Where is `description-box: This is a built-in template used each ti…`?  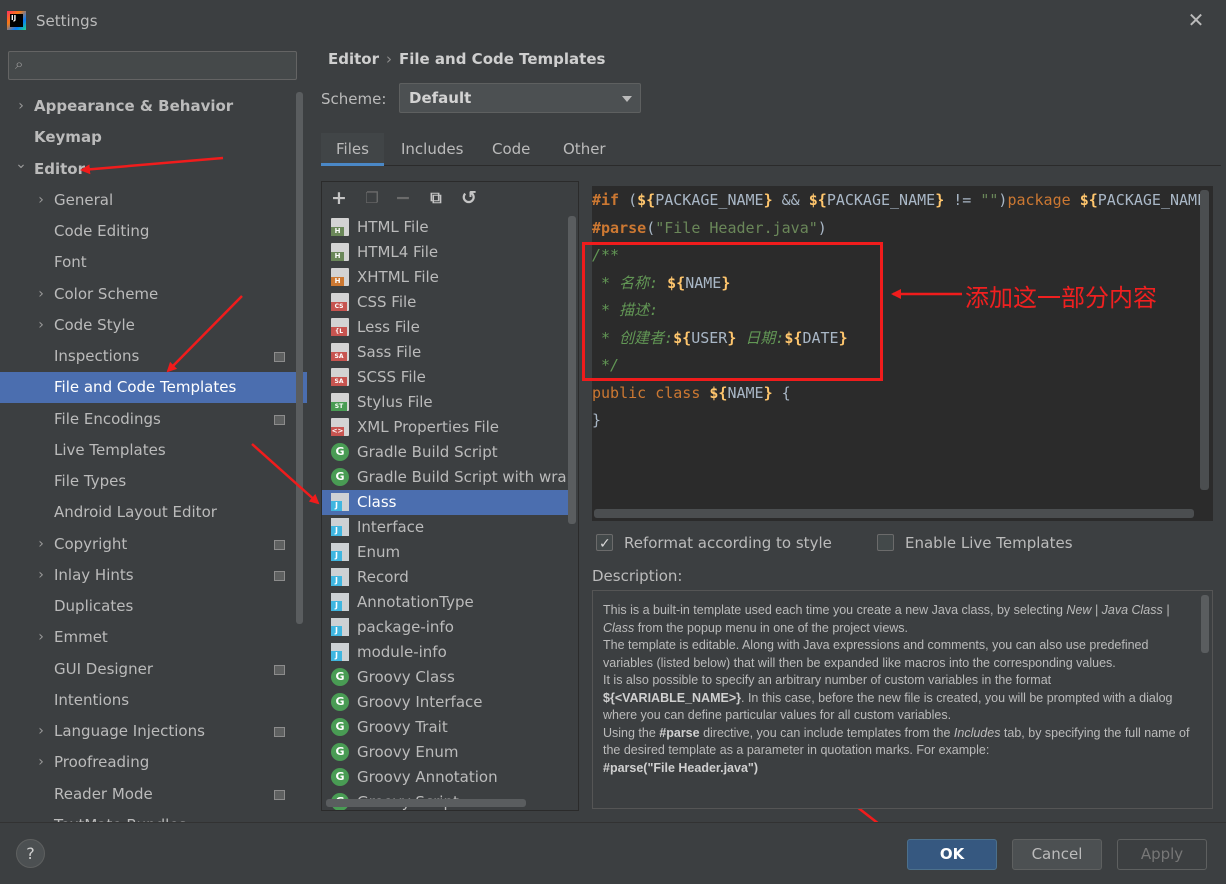 description-box: This is a built-in template used each ti… is located at coordinates (902, 699).